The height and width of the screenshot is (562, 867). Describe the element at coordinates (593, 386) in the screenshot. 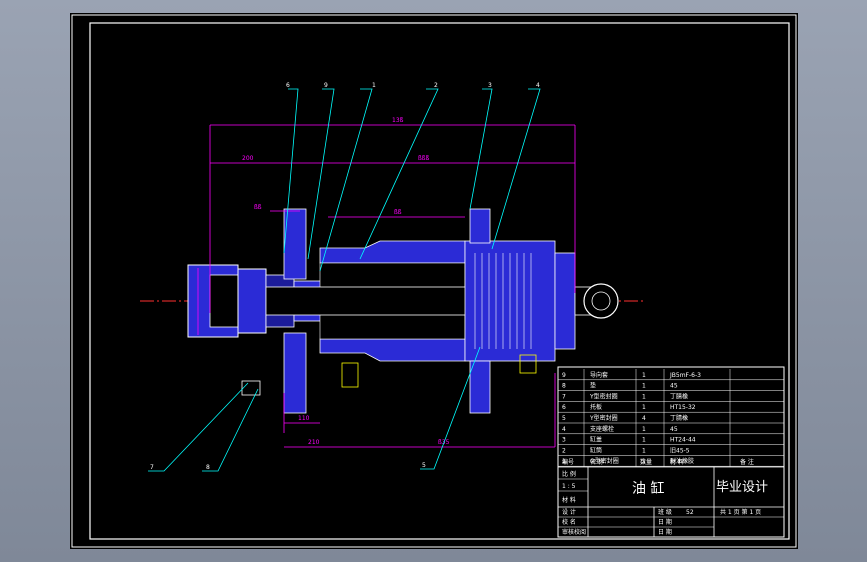

I see `parts-cell-name: 垫` at that location.